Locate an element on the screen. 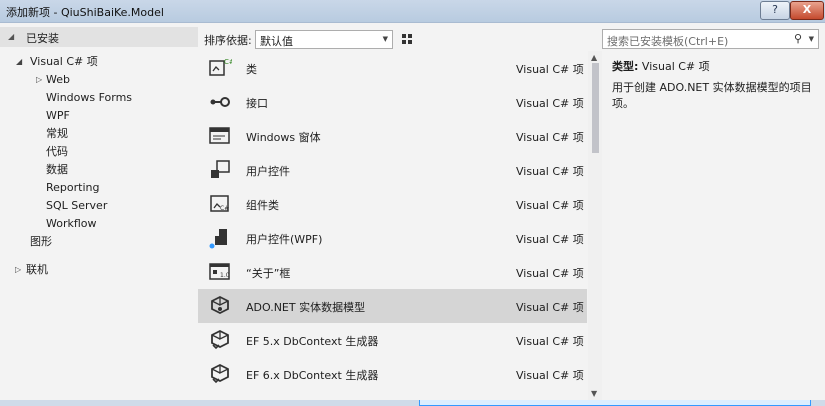 This screenshot has width=825, height=406. tree-item-label: Visual C# 项 is located at coordinates (64, 61).